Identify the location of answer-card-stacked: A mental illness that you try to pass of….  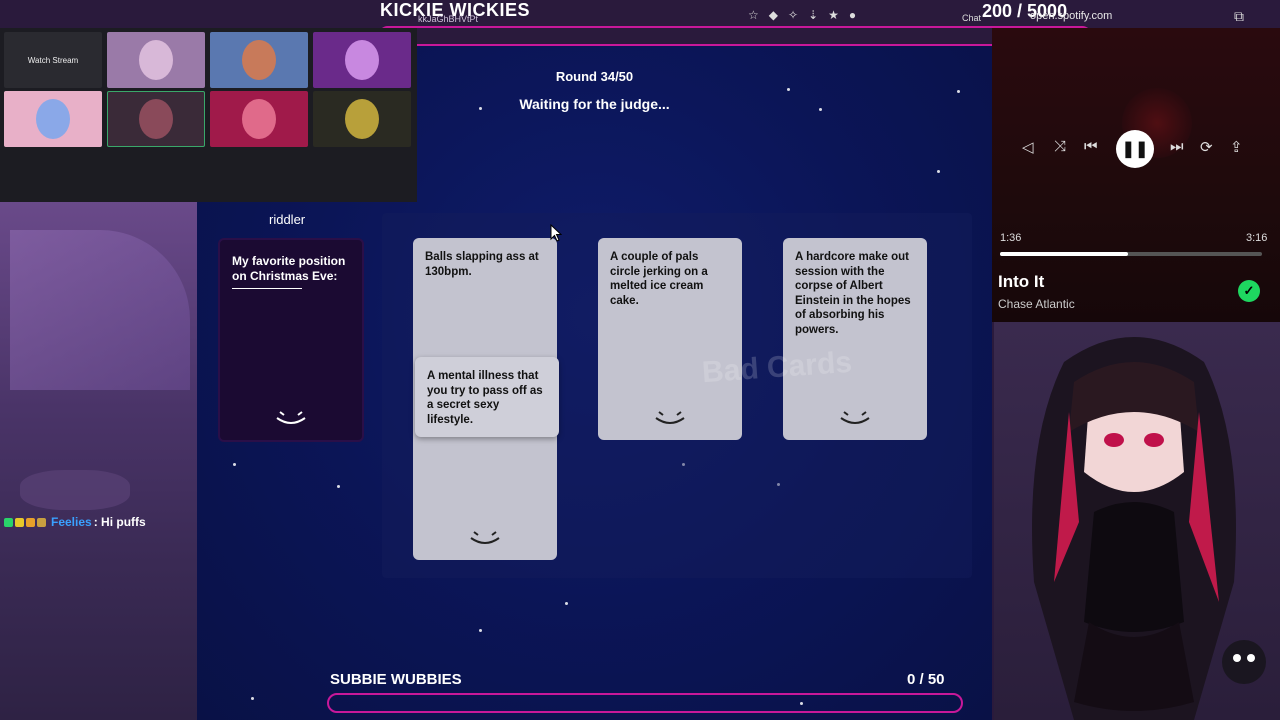
(487, 397).